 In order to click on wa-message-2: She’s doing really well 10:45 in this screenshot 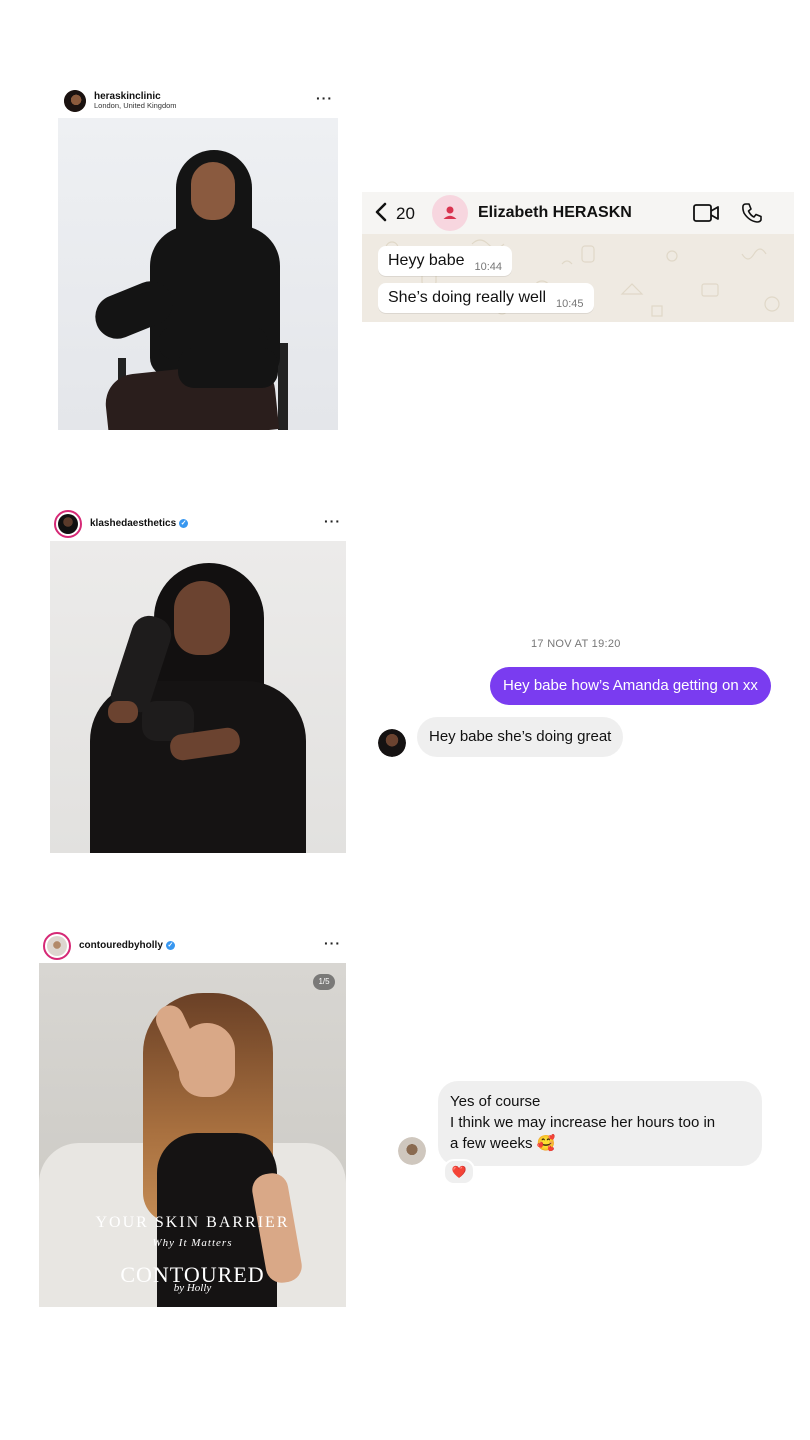, I will do `click(486, 298)`.